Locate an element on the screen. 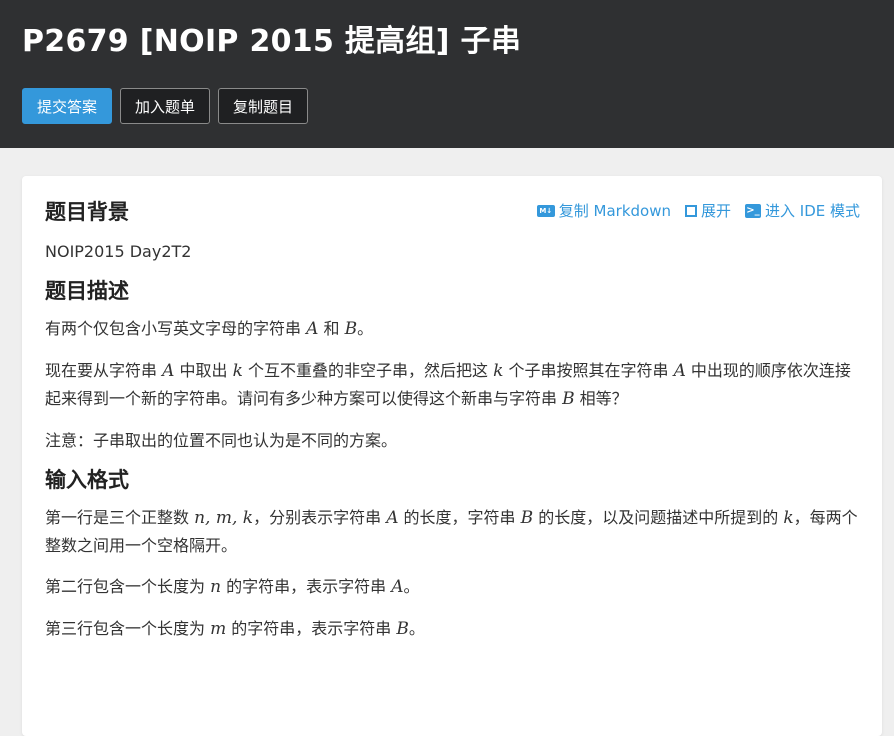 This screenshot has height=736, width=894. add-to-list-button: 加入题单 is located at coordinates (165, 106).